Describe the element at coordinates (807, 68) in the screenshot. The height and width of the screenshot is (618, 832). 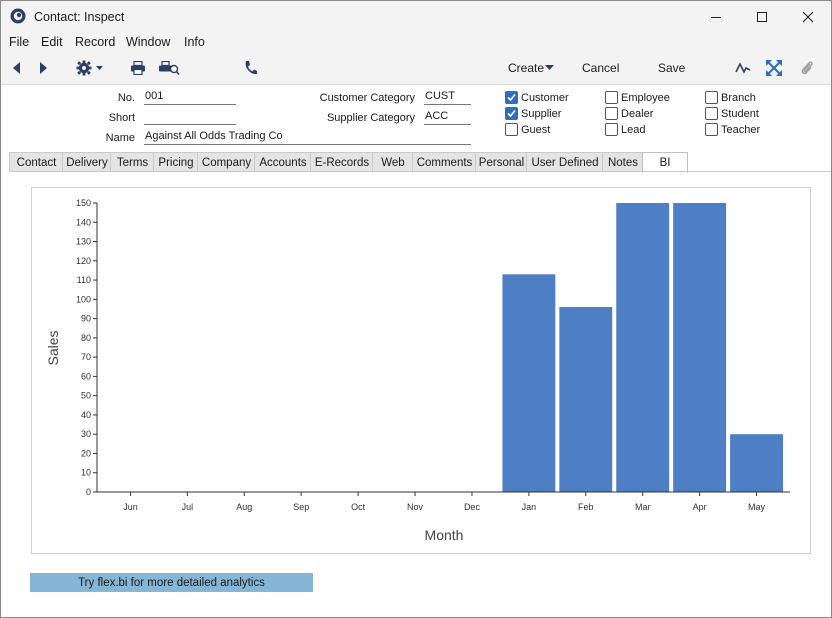
I see `attachment-button` at that location.